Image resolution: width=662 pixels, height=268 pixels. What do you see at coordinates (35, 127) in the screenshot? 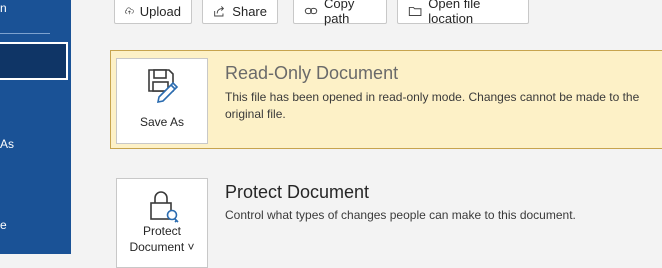
I see `backstage-sidebar: n As e` at bounding box center [35, 127].